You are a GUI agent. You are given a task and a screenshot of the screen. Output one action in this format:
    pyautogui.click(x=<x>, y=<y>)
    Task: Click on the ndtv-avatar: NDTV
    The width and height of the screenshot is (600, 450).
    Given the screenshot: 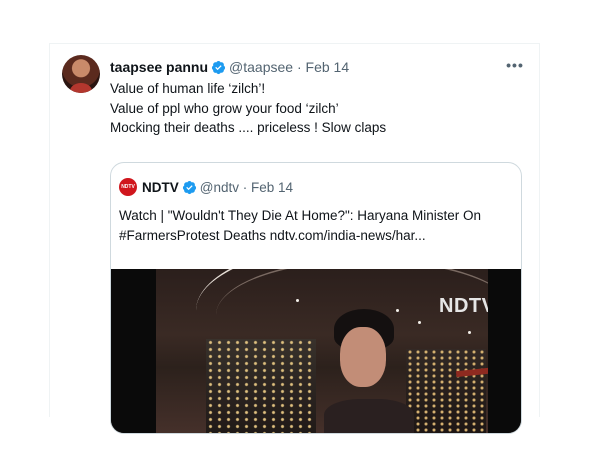 What is the action you would take?
    pyautogui.click(x=128, y=187)
    